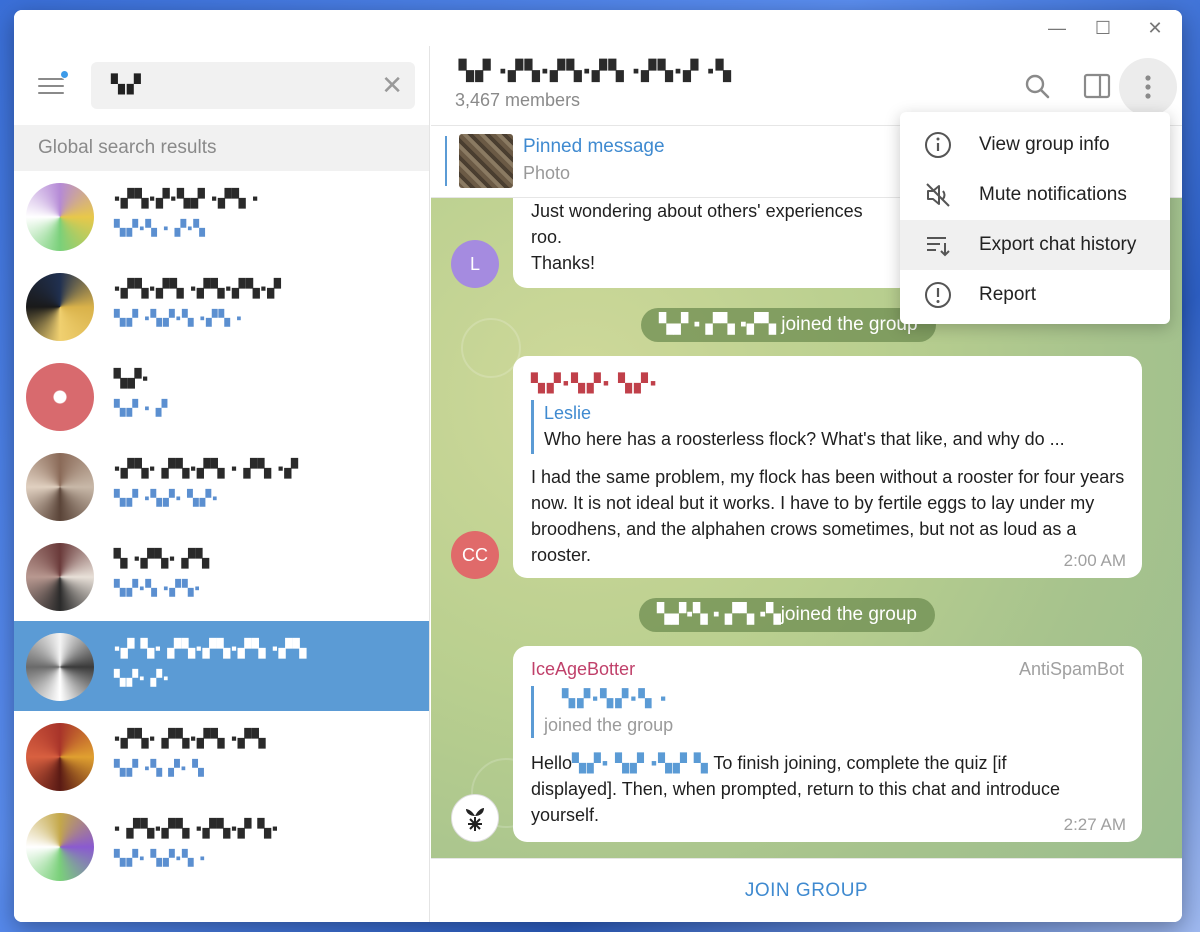  I want to click on snowflake-sprout-icon, so click(475, 819).